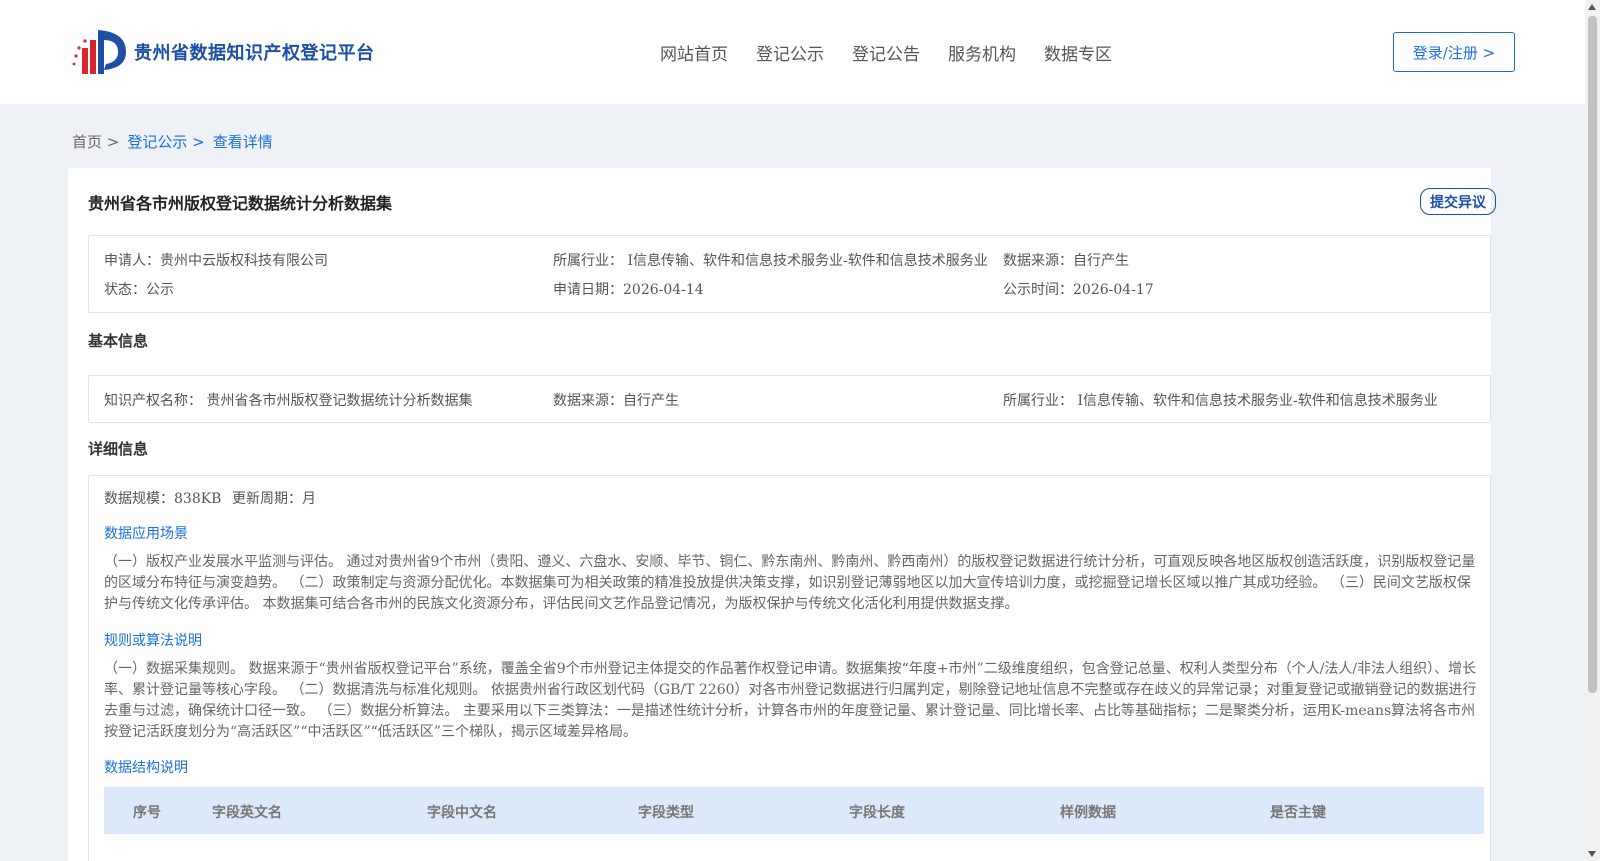 This screenshot has height=861, width=1600. Describe the element at coordinates (694, 52) in the screenshot. I see `nav-home: 网站首页` at that location.